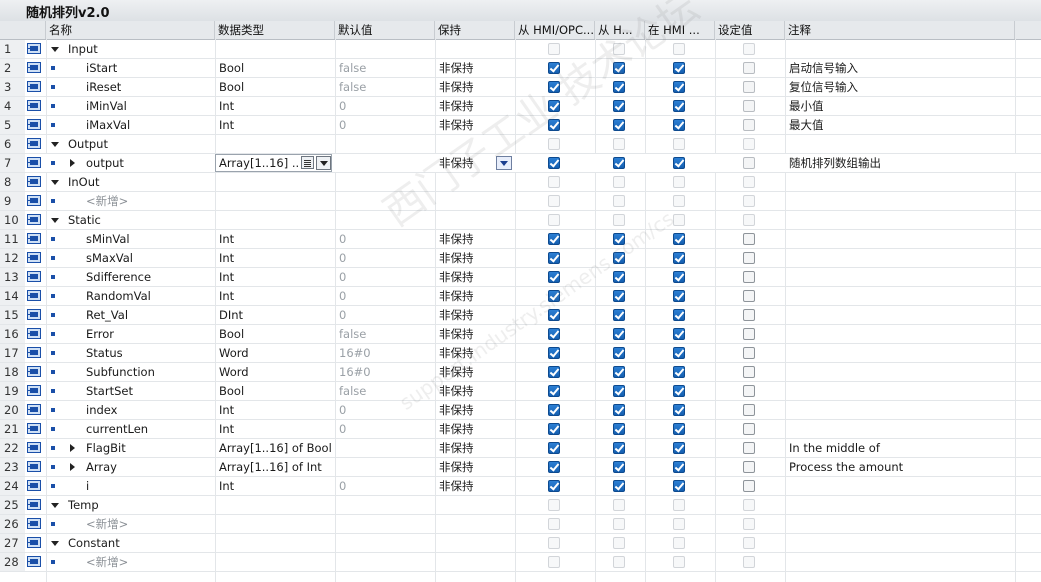 The width and height of the screenshot is (1041, 582). What do you see at coordinates (386, 68) in the screenshot?
I see `default-value: false` at bounding box center [386, 68].